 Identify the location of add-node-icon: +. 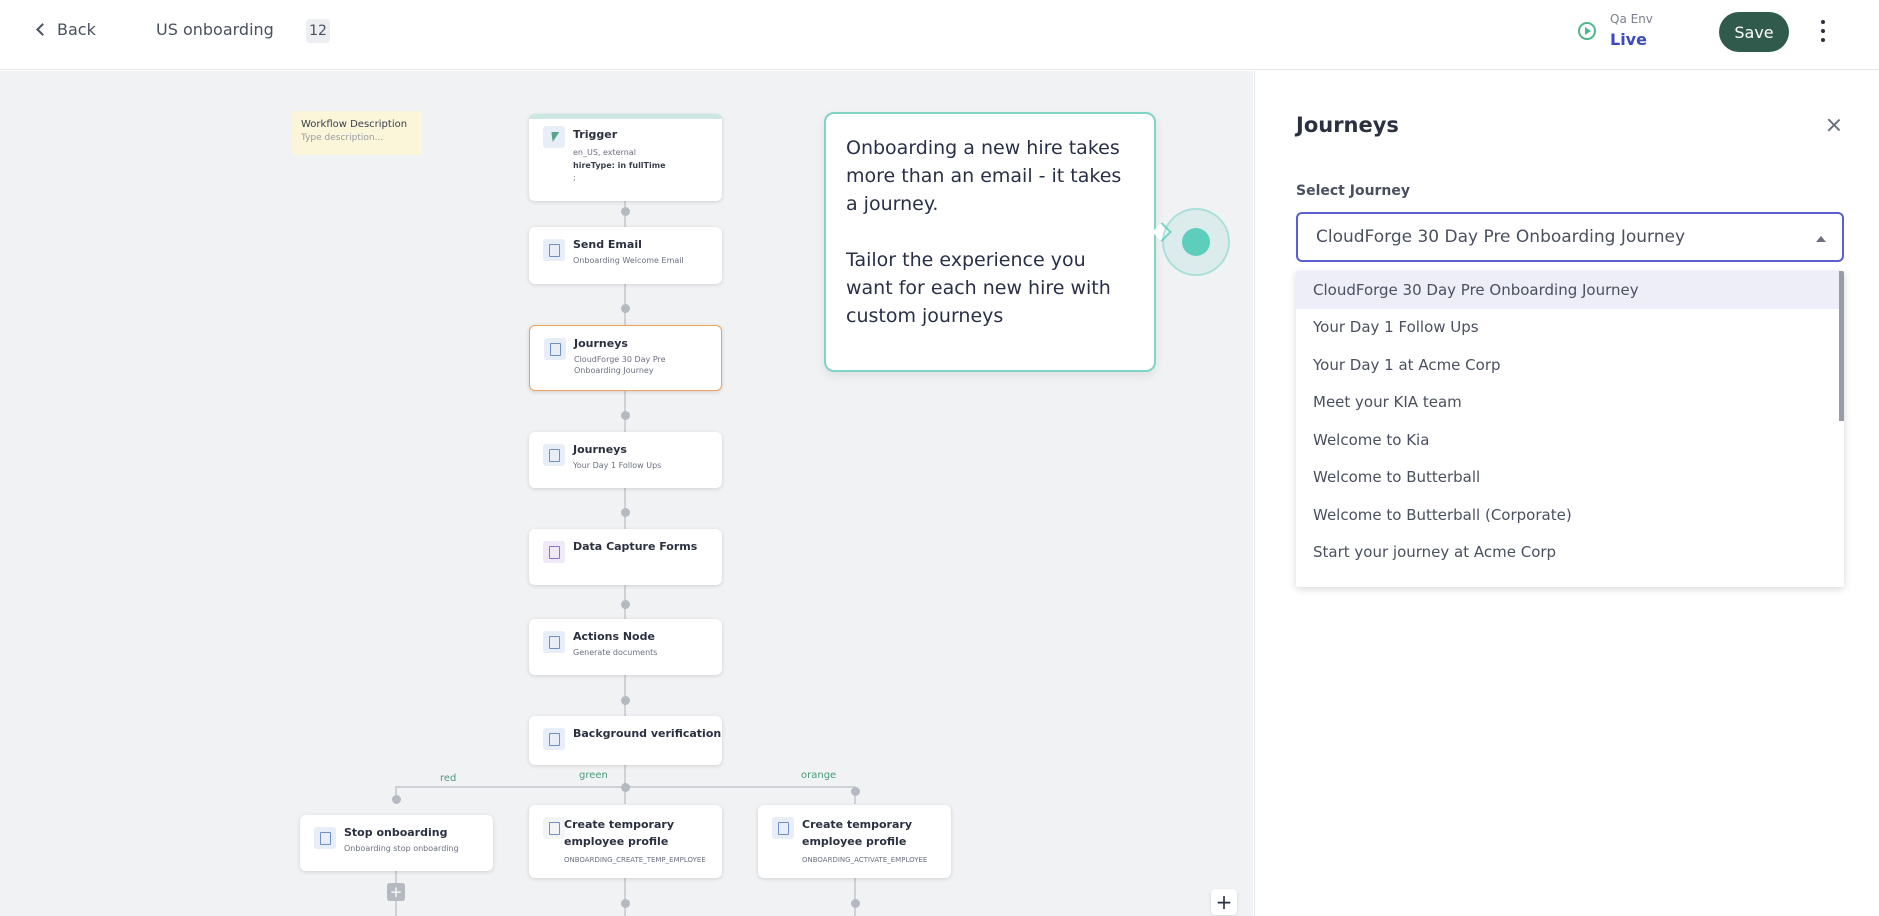
(396, 892).